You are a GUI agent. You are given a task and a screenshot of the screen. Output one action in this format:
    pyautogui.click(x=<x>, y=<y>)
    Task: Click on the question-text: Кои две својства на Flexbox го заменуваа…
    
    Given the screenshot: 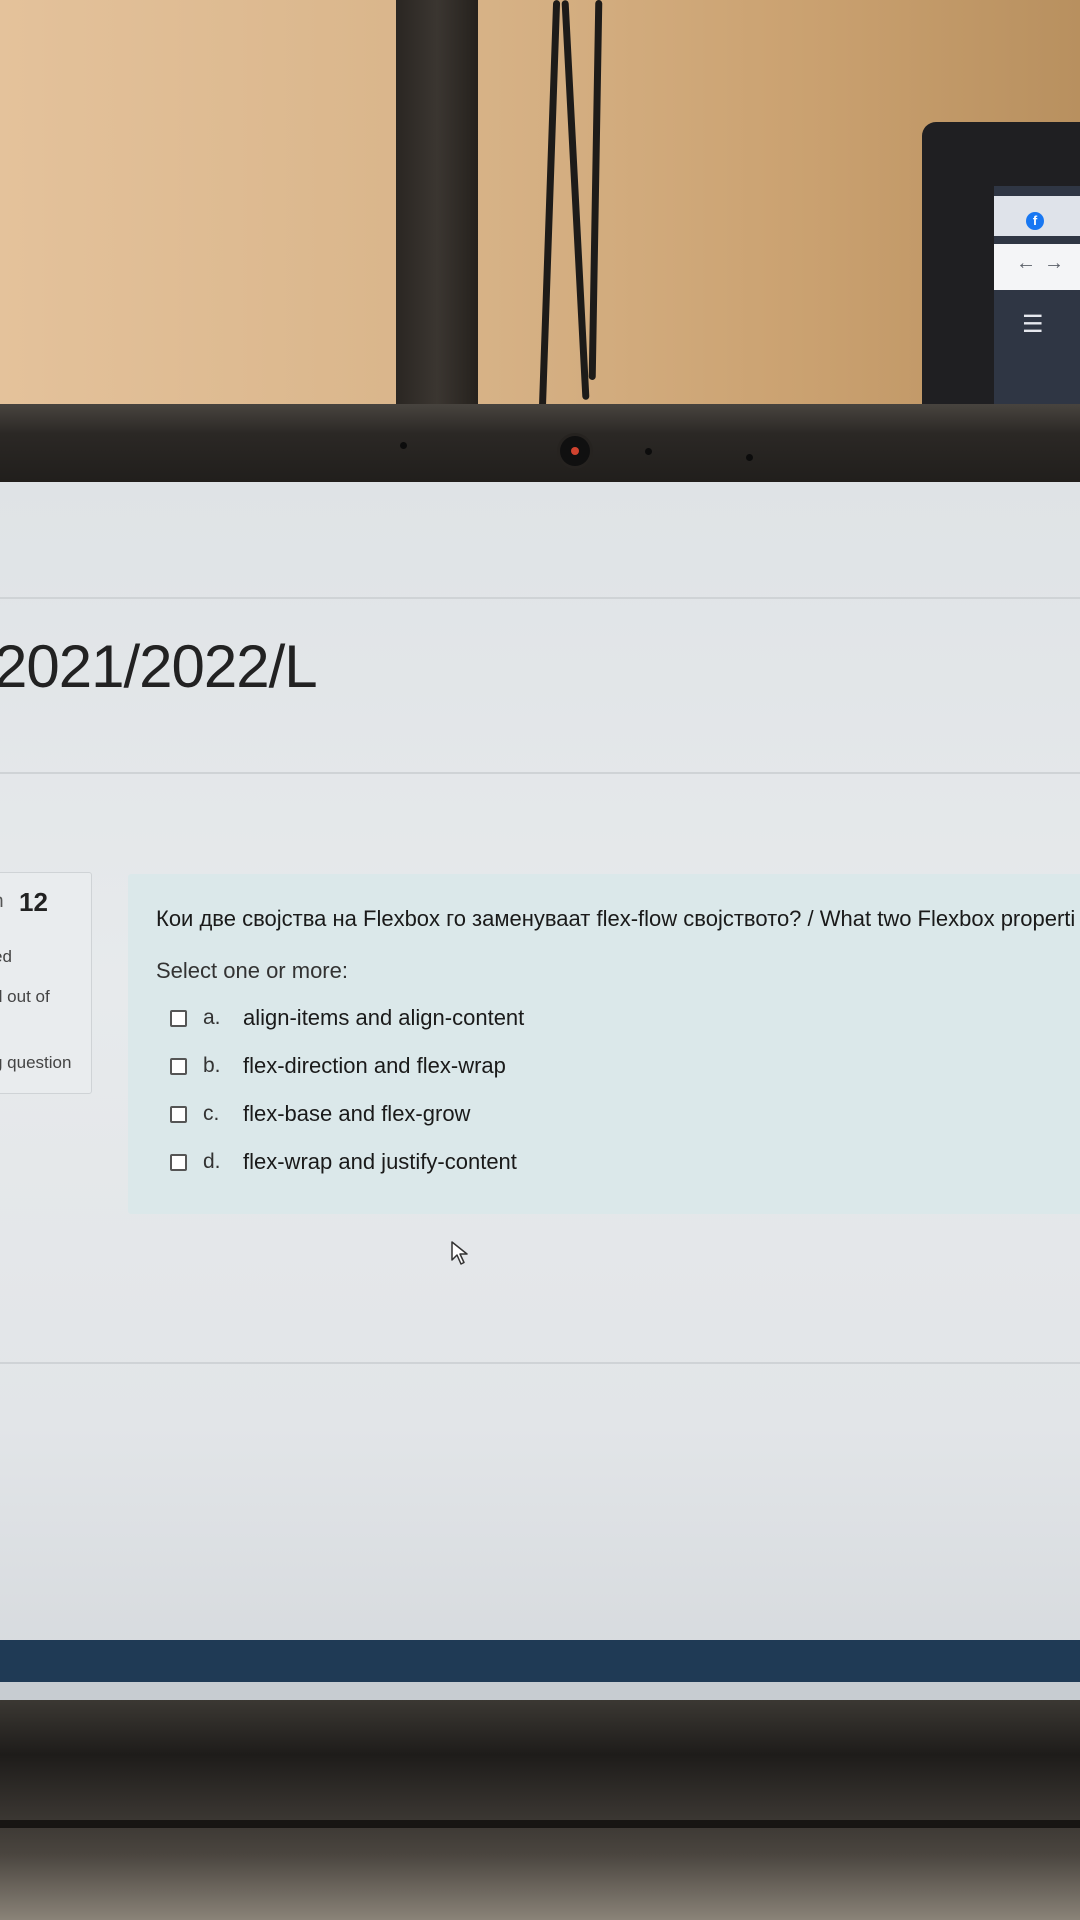 What is the action you would take?
    pyautogui.click(x=616, y=918)
    